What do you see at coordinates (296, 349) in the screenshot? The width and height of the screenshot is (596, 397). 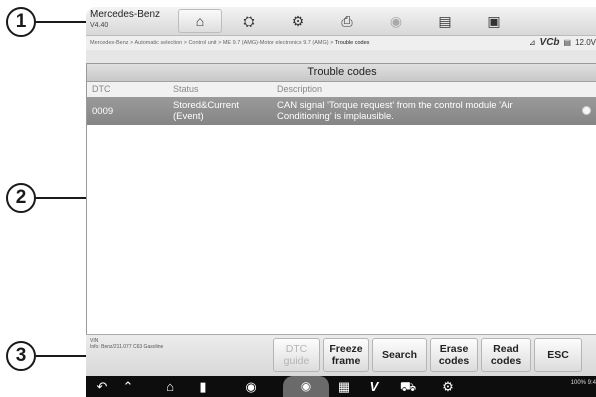 I see `dtc-guide-label-1: DTC` at bounding box center [296, 349].